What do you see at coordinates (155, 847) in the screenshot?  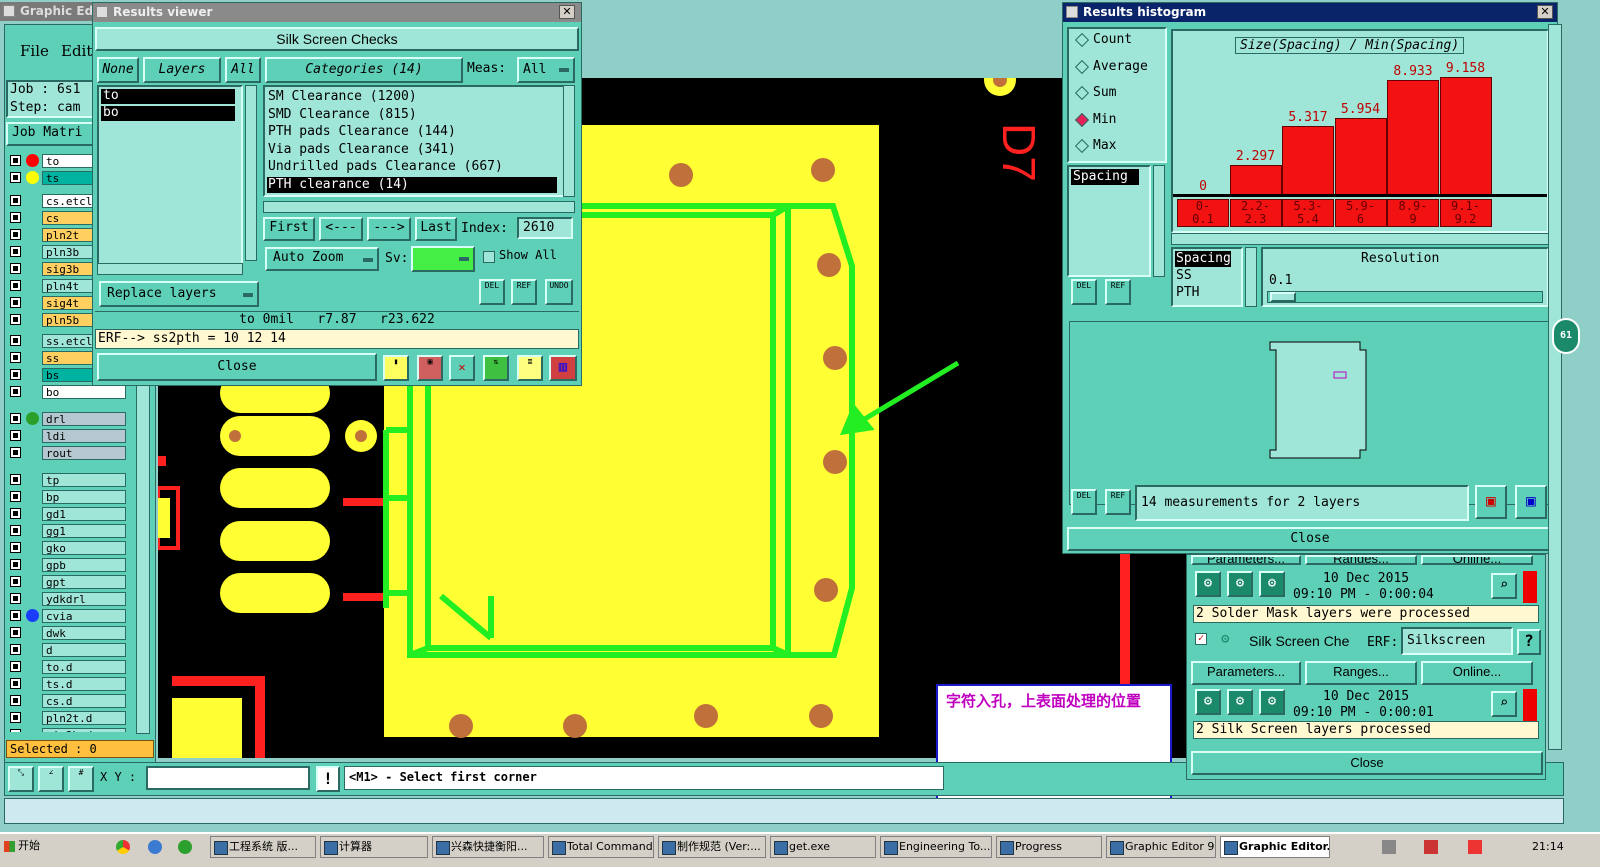 I see `ie-icon` at bounding box center [155, 847].